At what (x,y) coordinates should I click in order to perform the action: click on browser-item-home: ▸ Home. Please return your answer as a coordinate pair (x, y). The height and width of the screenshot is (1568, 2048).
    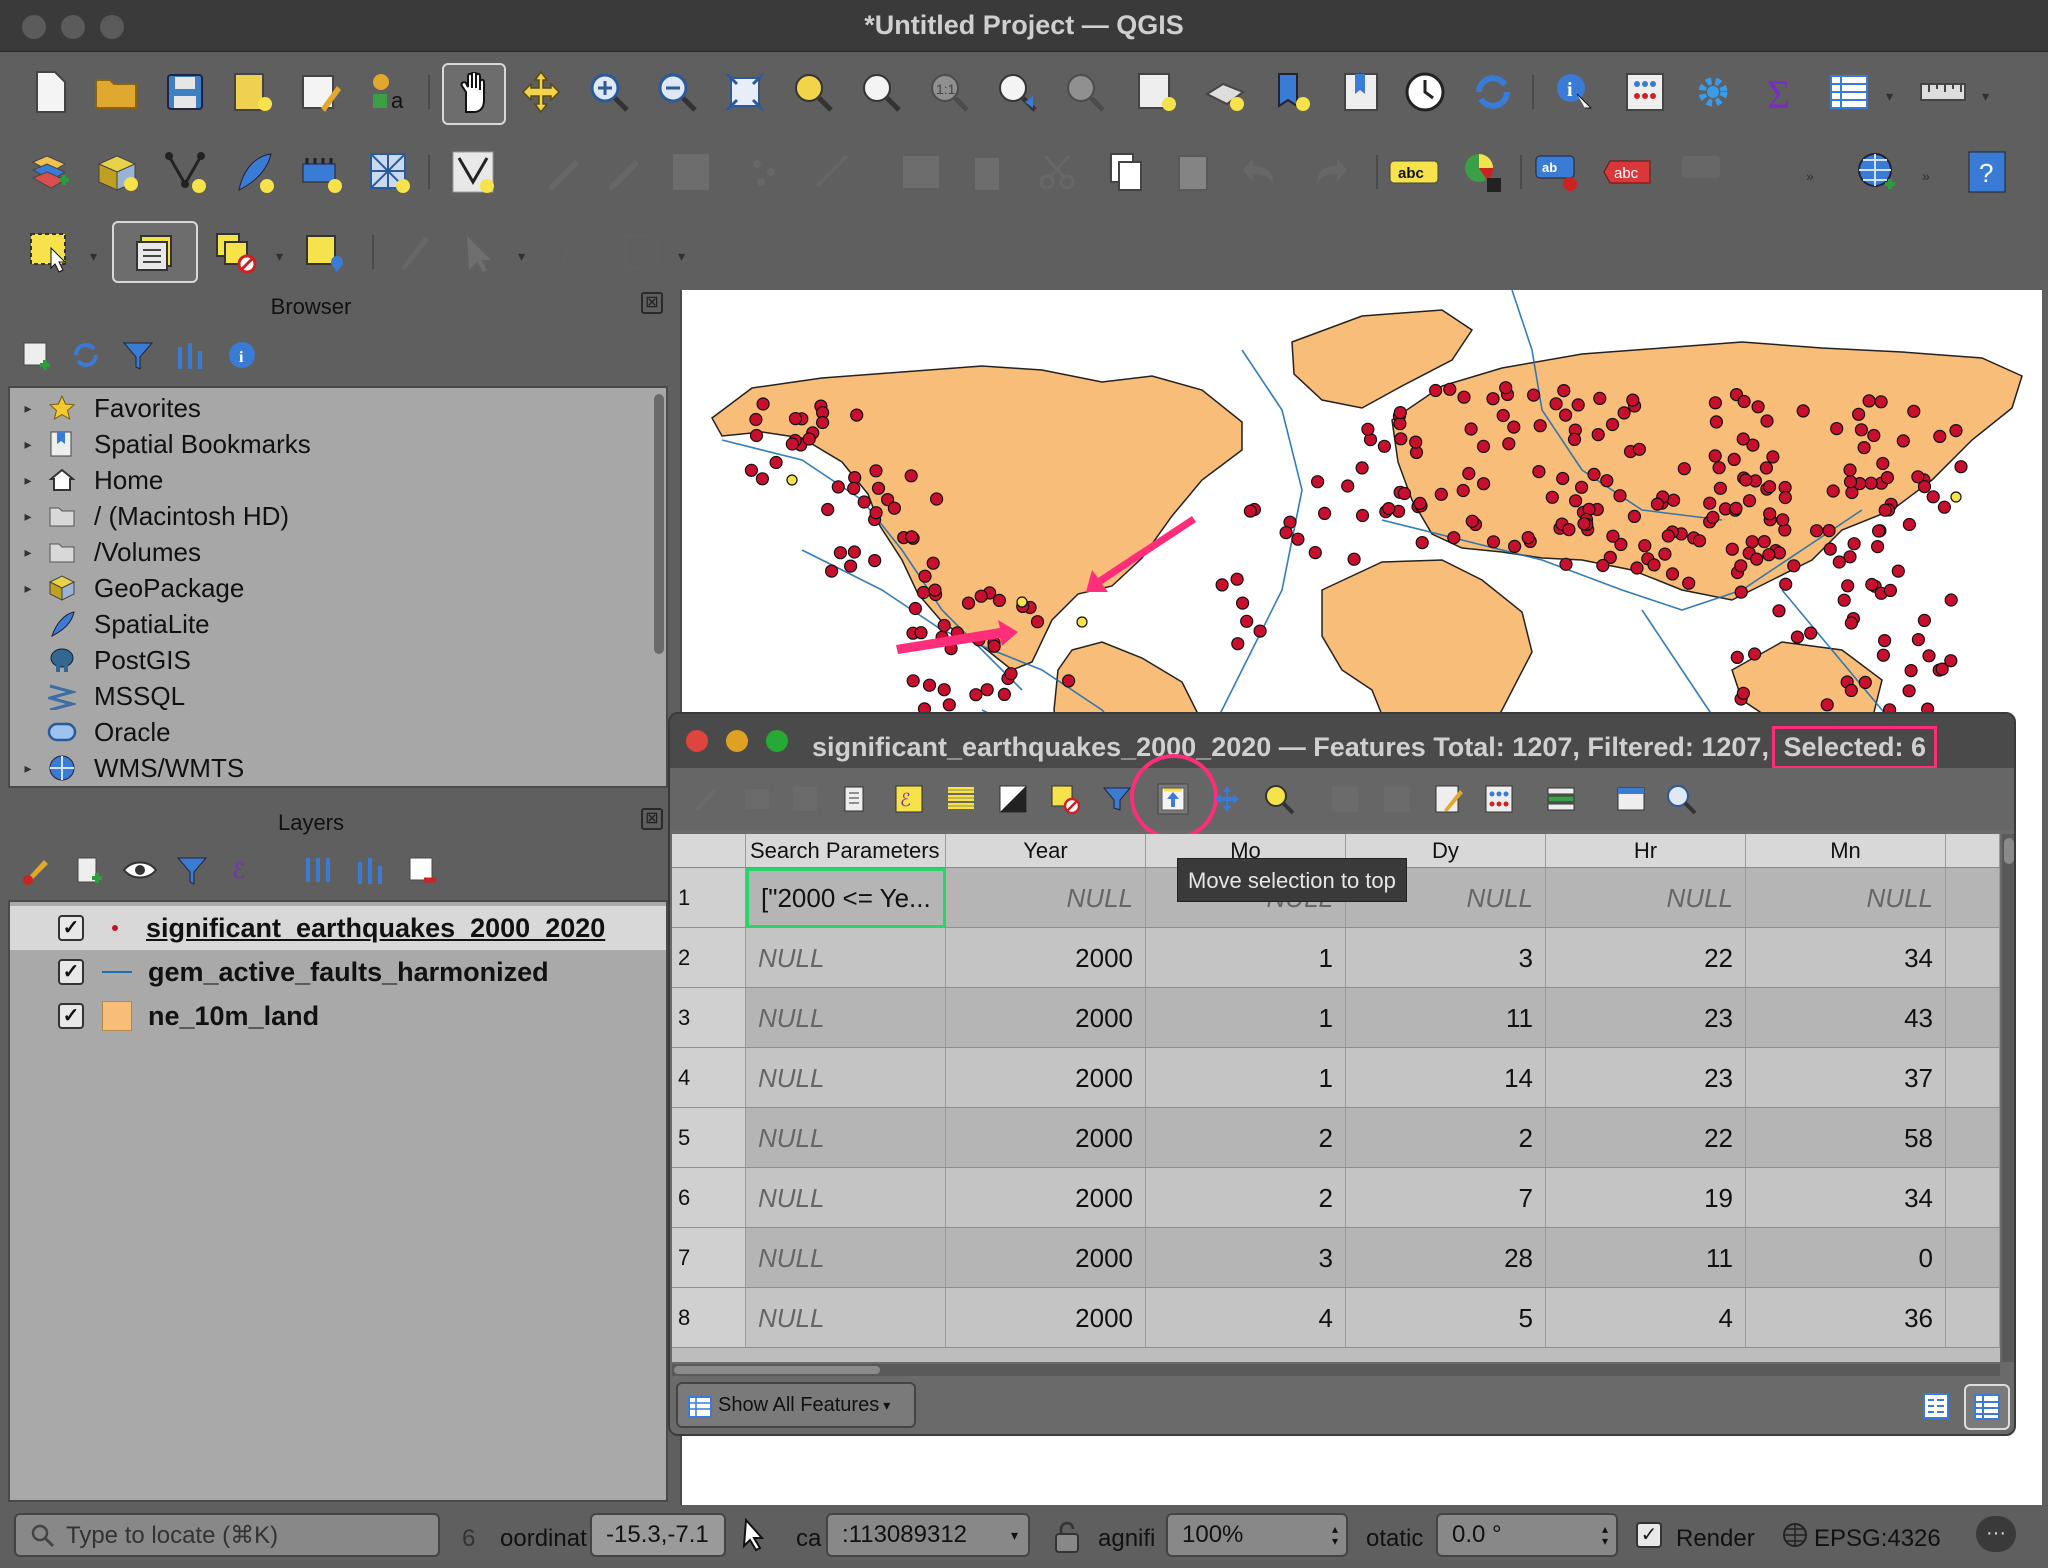
    Looking at the image, I should click on (330, 480).